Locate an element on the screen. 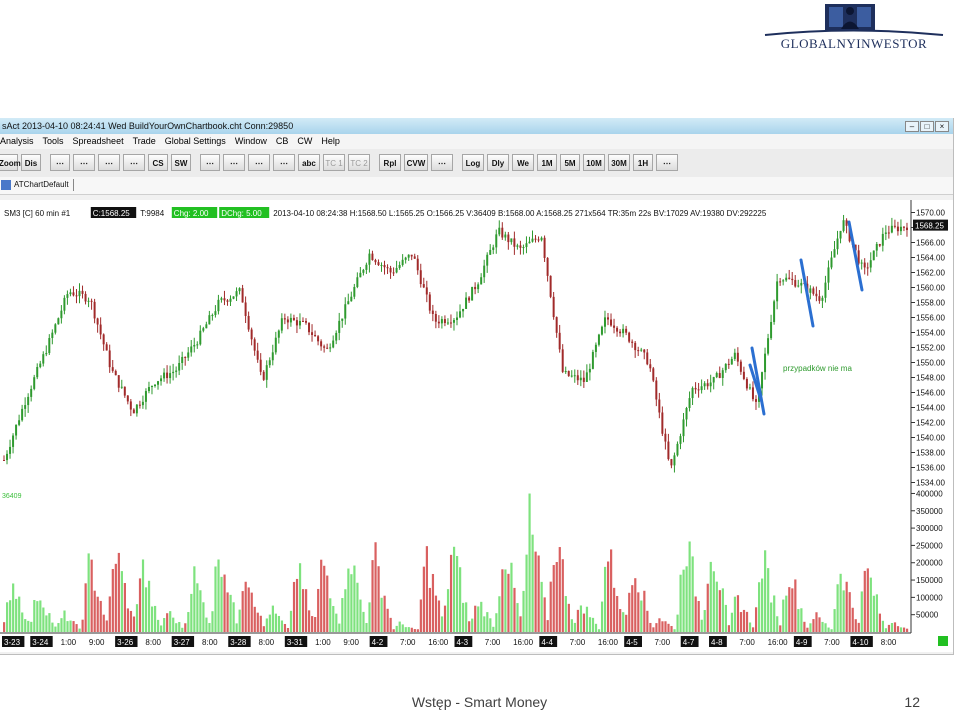  price-tick-label: 1536.00 is located at coordinates (930, 468).